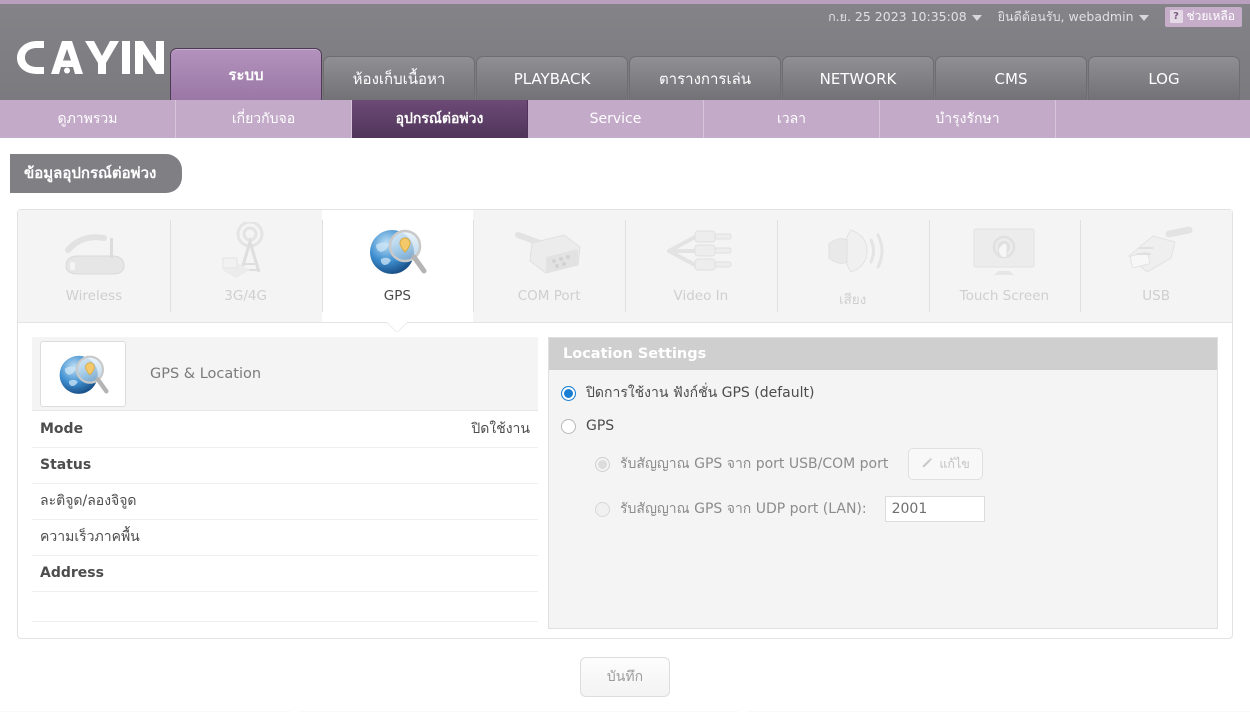  I want to click on option-disable-gps: ปิดการใช้งาน ฟังก์ชั่น GPS (default), so click(884, 393).